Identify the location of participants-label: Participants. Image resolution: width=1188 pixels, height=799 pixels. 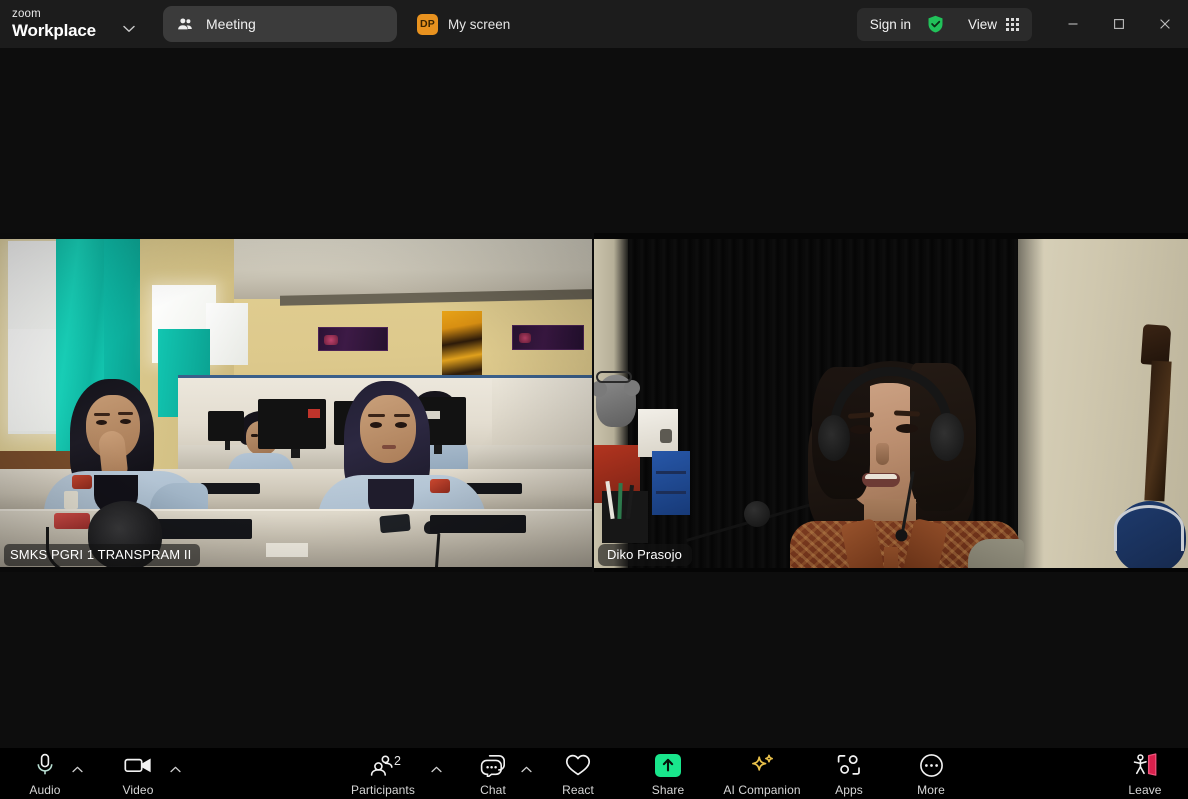
(383, 790).